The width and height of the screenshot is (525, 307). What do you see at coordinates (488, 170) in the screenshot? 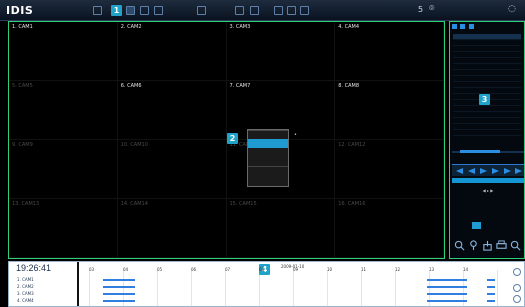
I see `playback-controls` at bounding box center [488, 170].